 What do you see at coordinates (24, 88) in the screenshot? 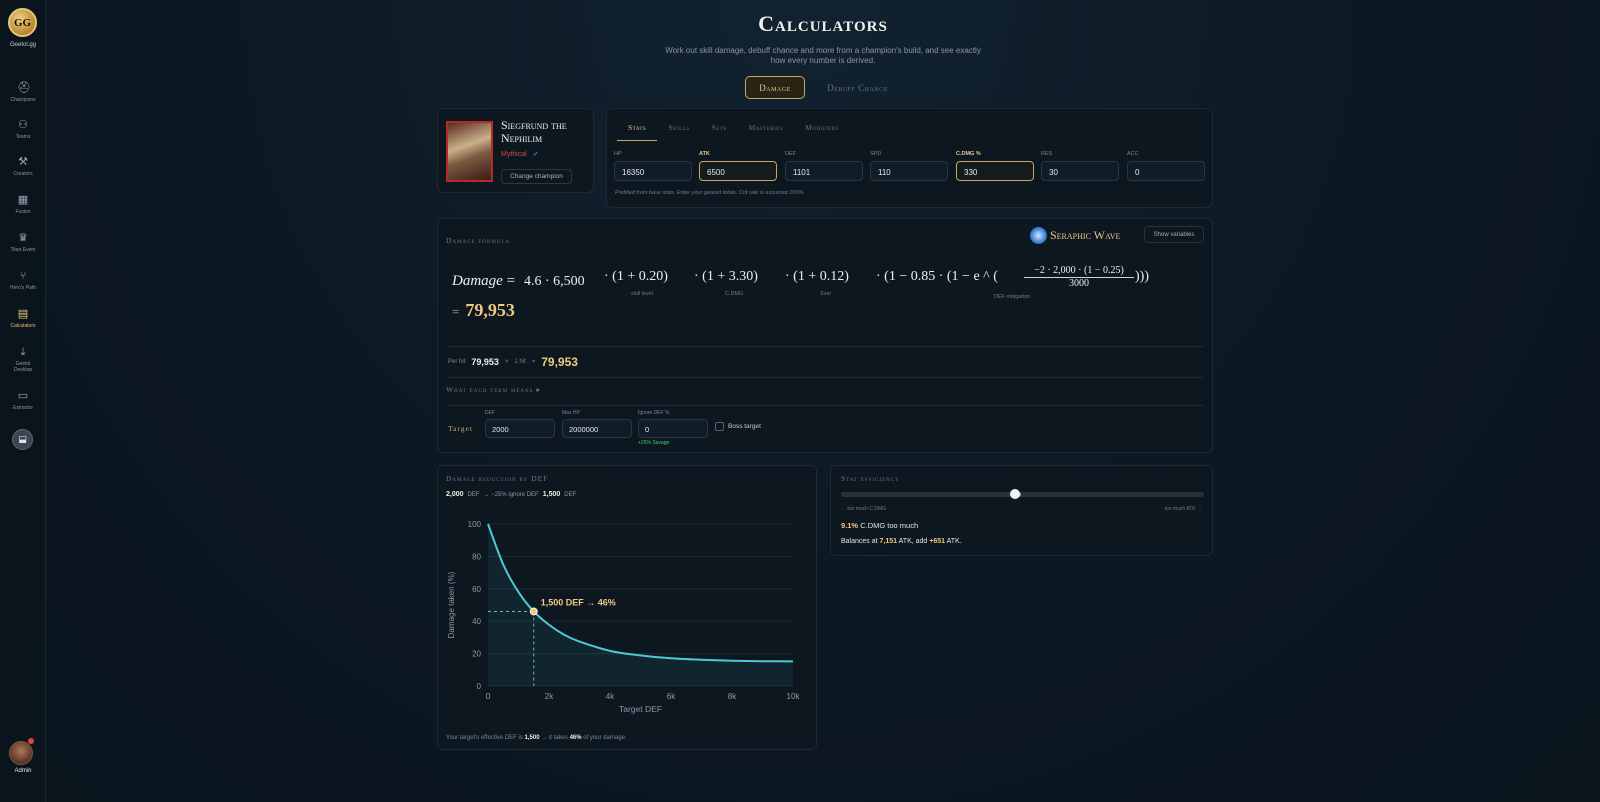
I see `helmet-icon: ⛑` at bounding box center [24, 88].